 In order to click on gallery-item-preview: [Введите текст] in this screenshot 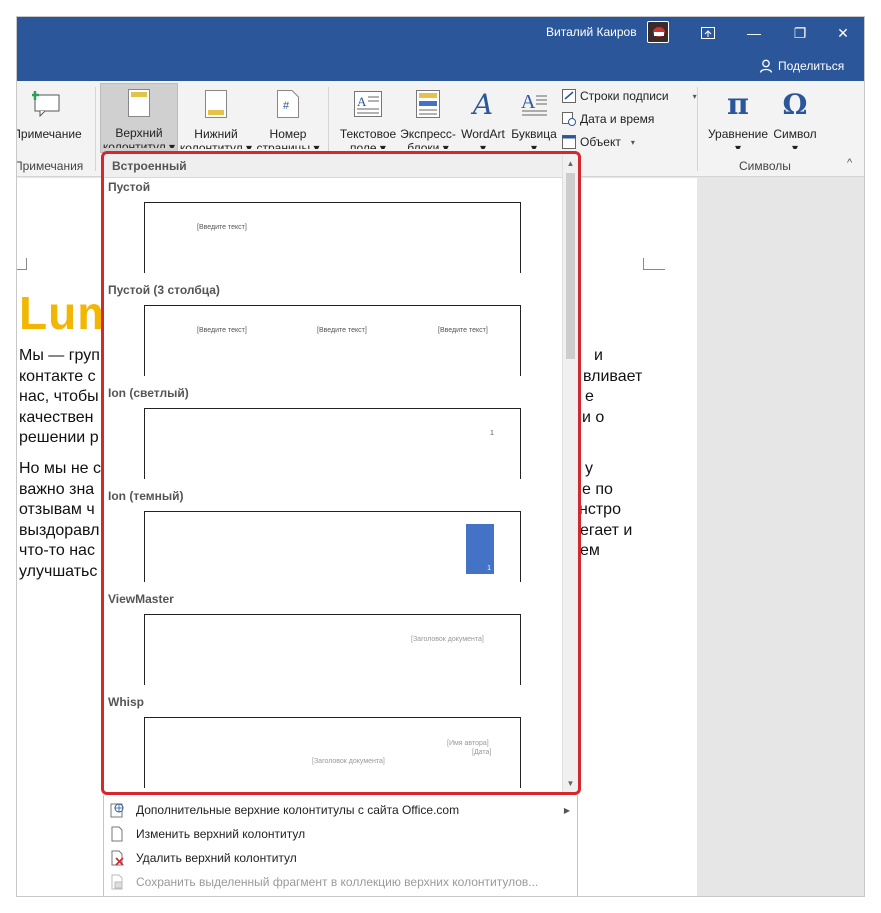, I will do `click(332, 237)`.